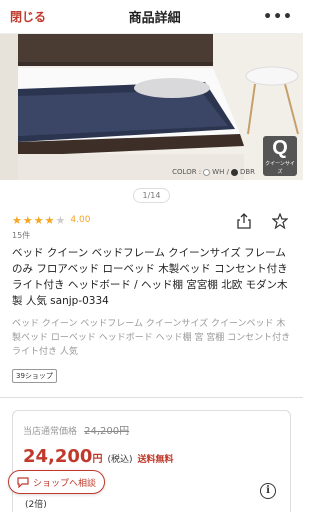 This screenshot has height=512, width=320. Describe the element at coordinates (34, 376) in the screenshot. I see `shop-tag-badge: 39ショップ` at that location.